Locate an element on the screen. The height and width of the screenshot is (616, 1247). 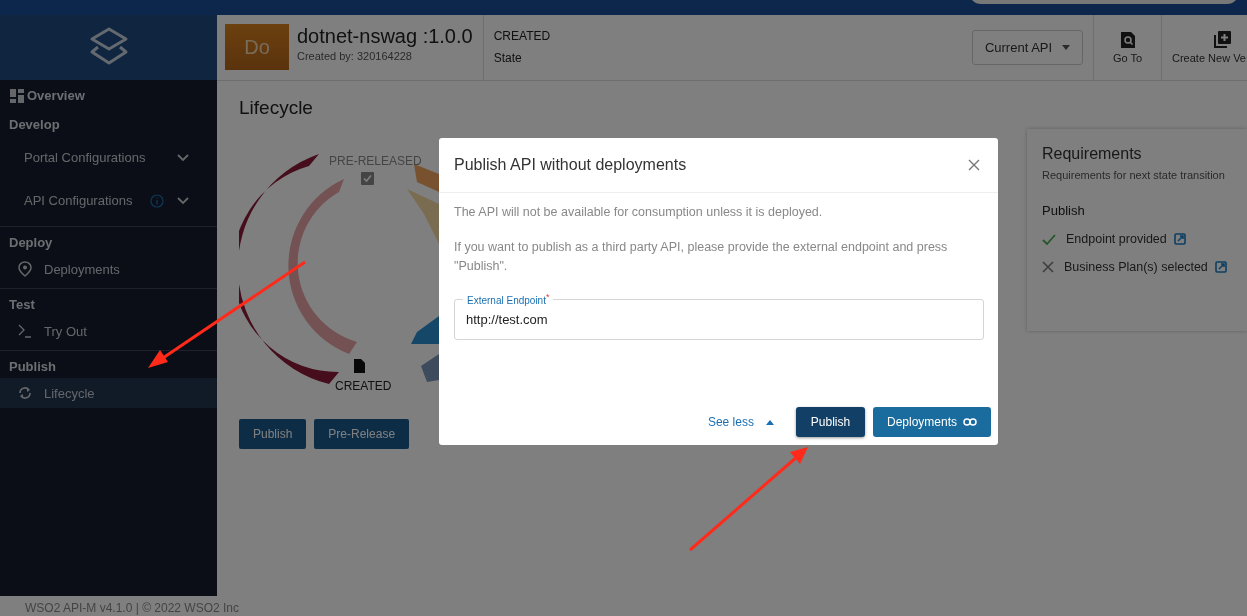
version-dropdown: Current API is located at coordinates (1027, 47).